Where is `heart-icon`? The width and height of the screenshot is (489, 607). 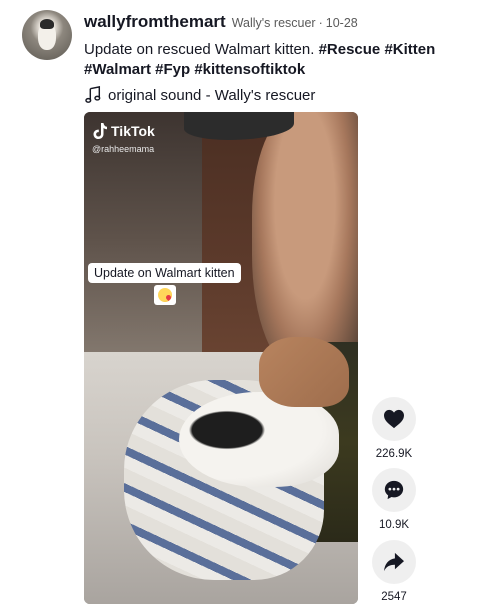
heart-icon is located at coordinates (394, 419).